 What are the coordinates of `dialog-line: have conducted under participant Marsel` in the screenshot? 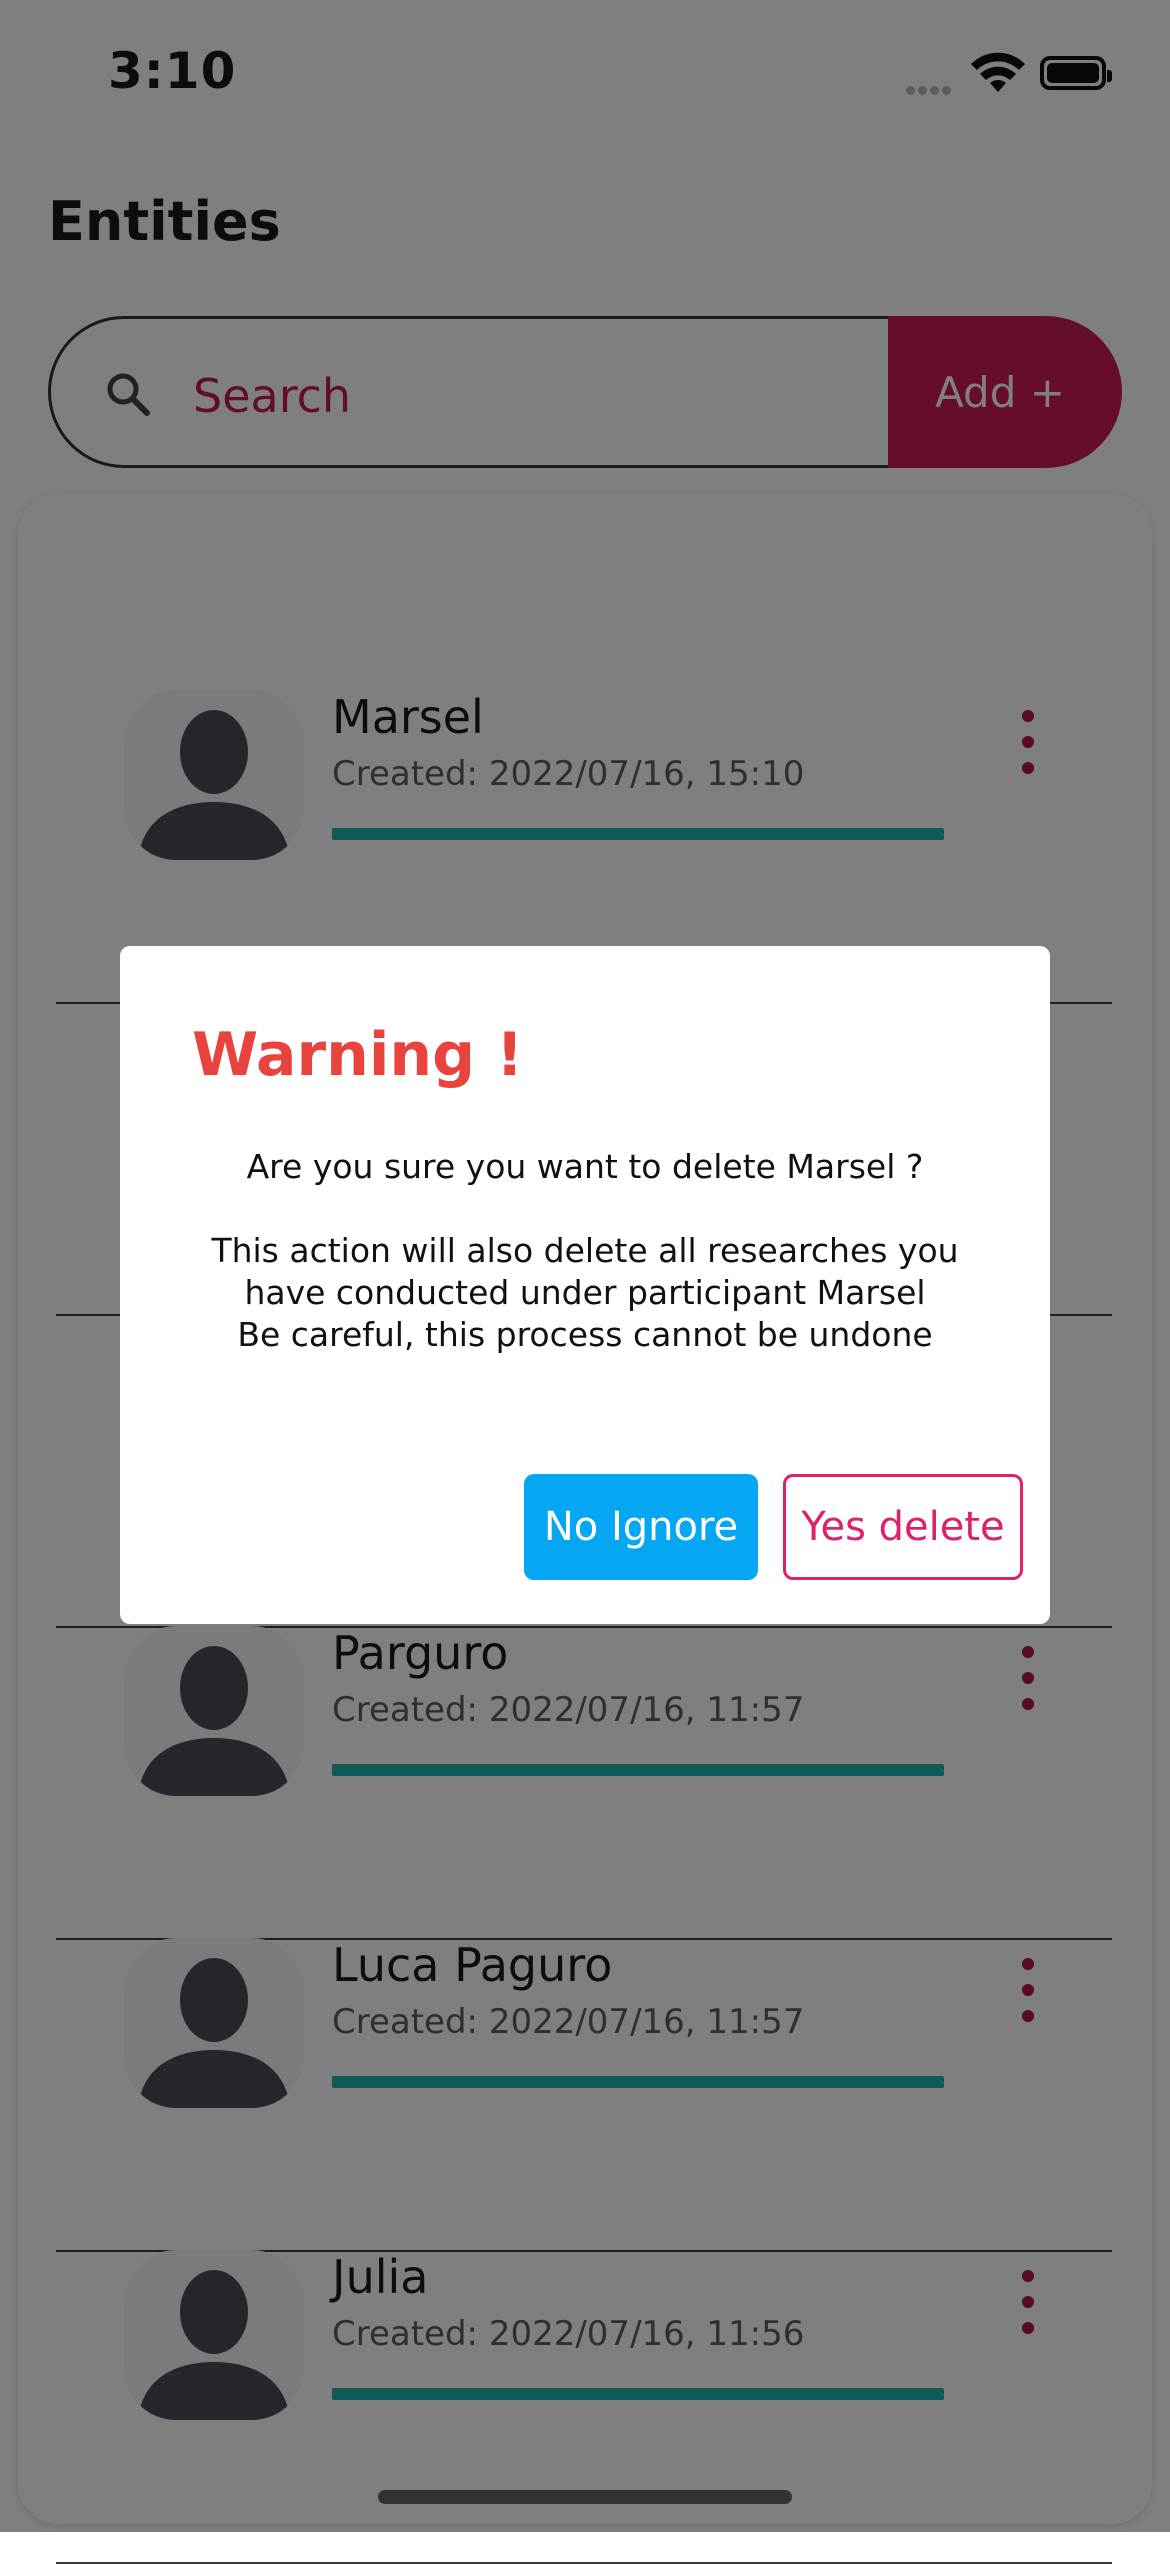 It's located at (585, 1292).